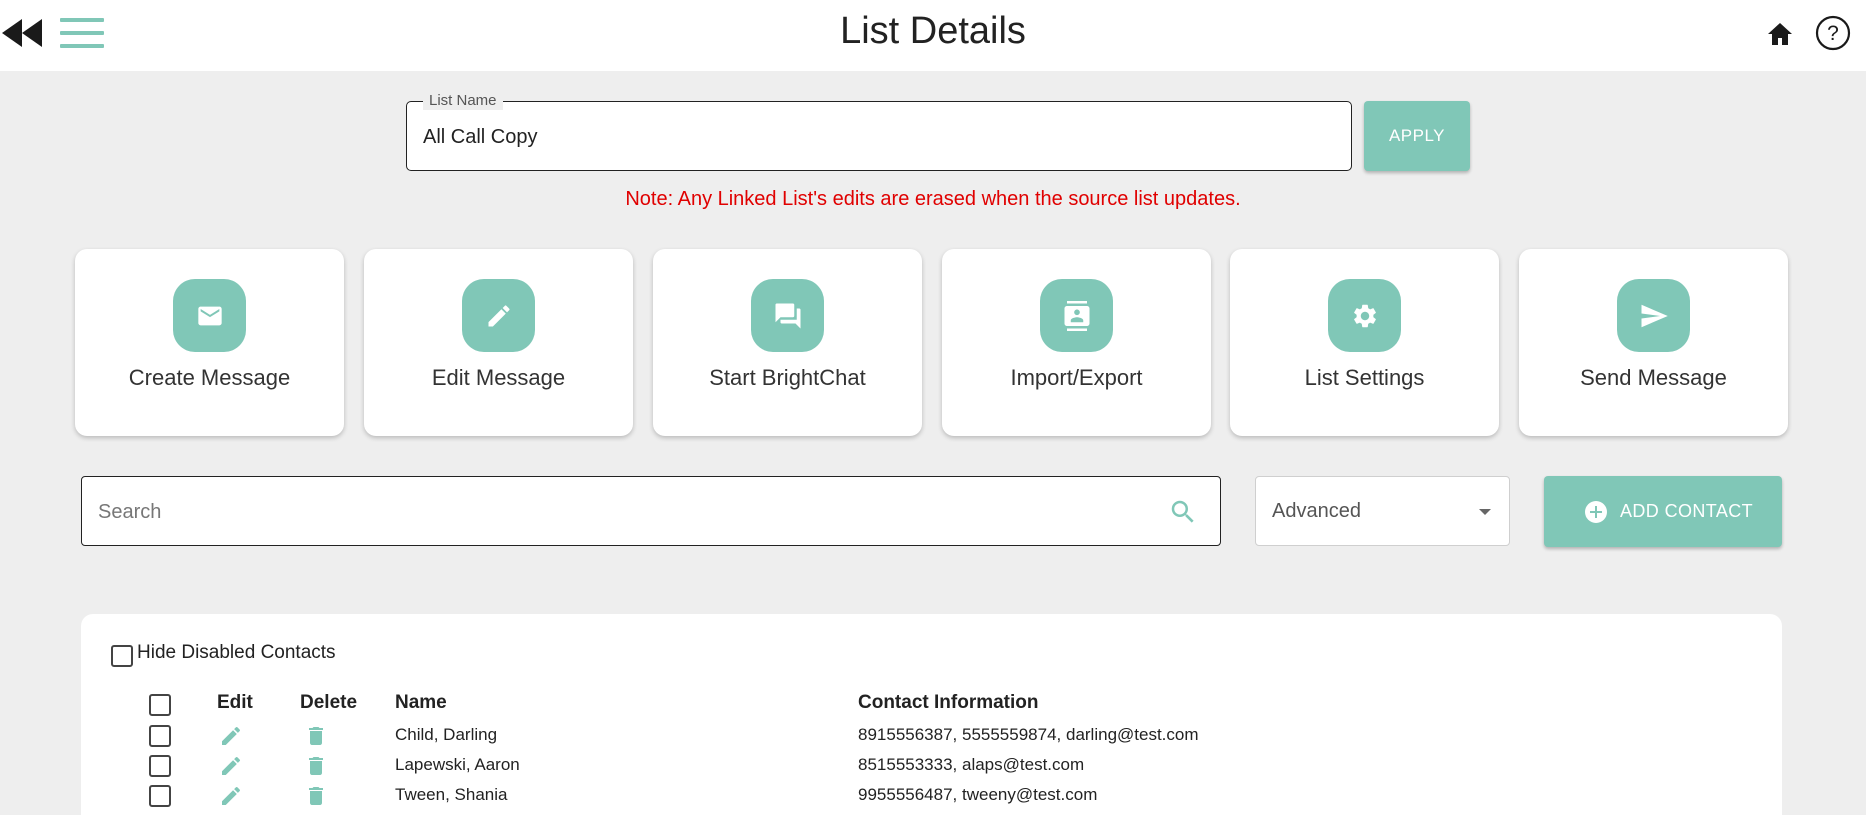  Describe the element at coordinates (421, 702) in the screenshot. I see `column-header-name: Name` at that location.